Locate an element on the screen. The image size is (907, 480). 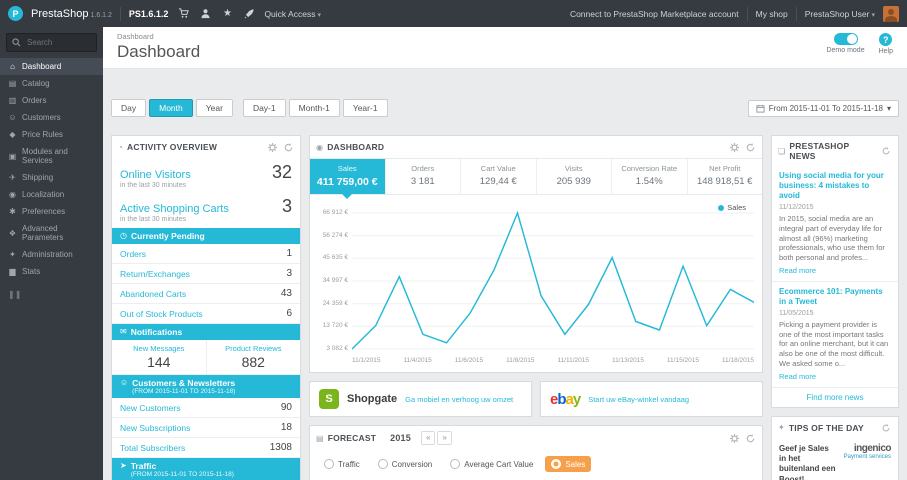
stats-icon: ▆ is located at coordinates (12, 271).